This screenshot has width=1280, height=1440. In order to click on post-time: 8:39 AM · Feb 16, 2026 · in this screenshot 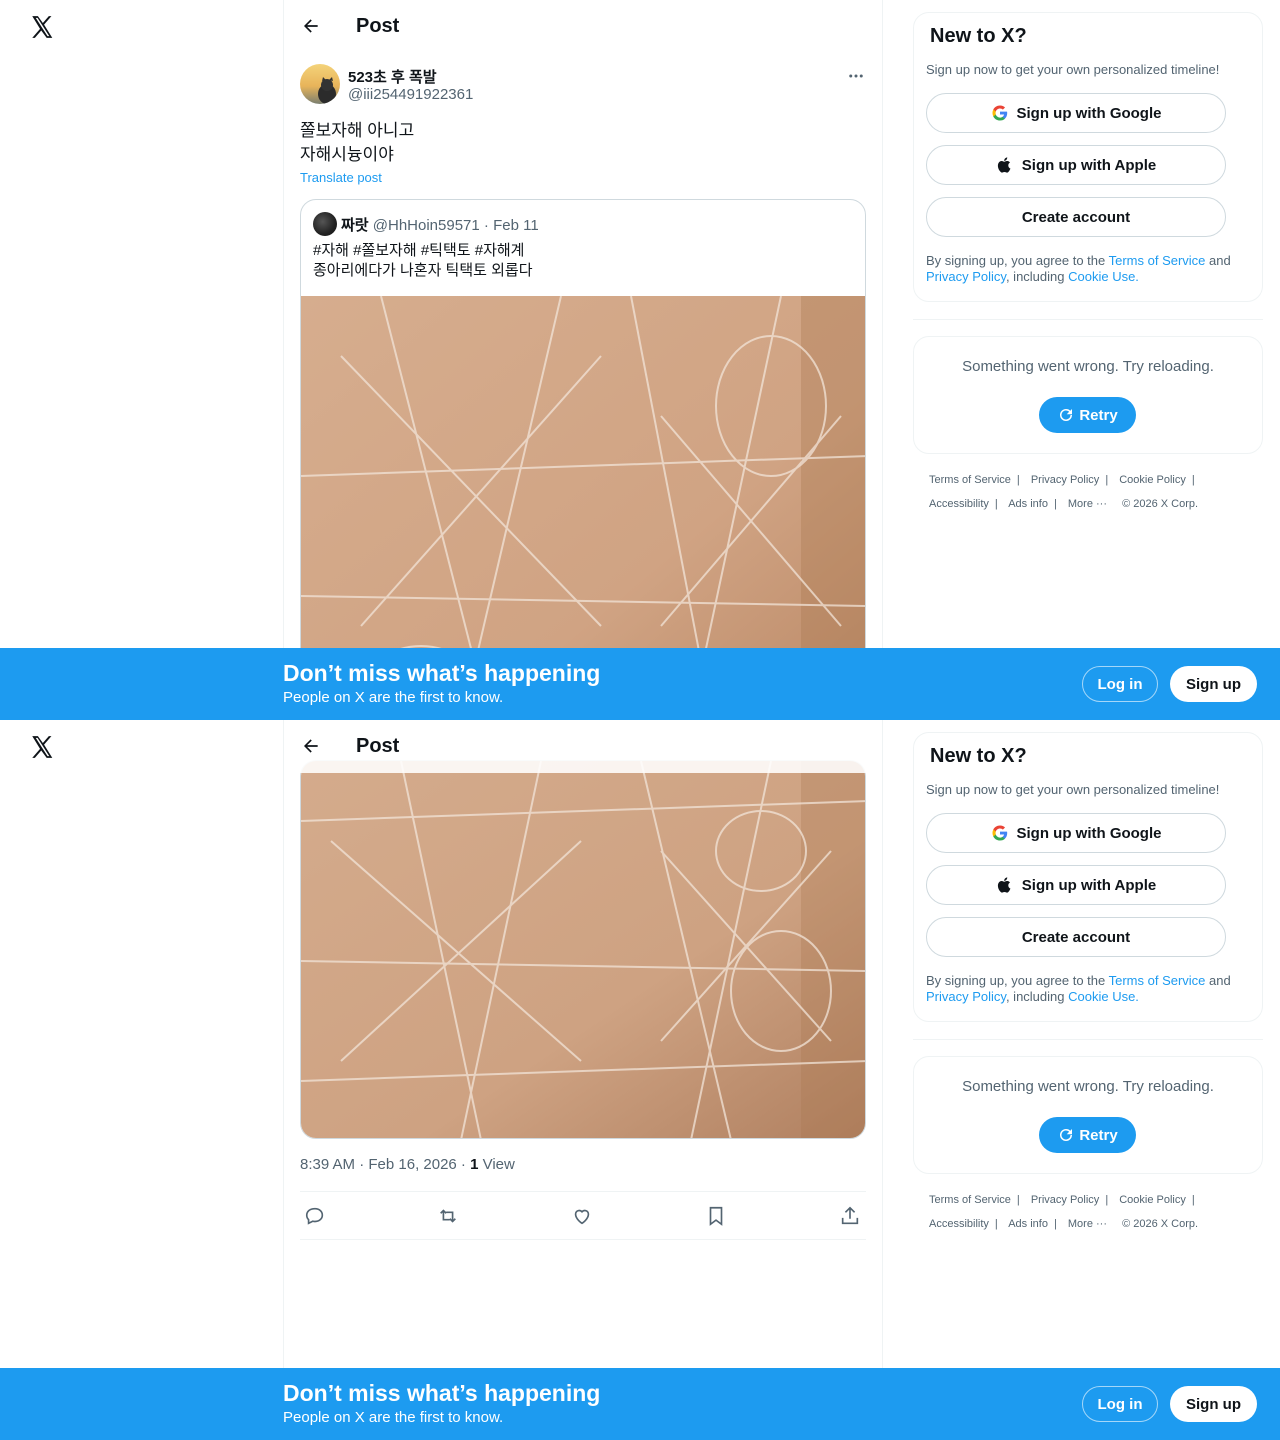, I will do `click(385, 1164)`.